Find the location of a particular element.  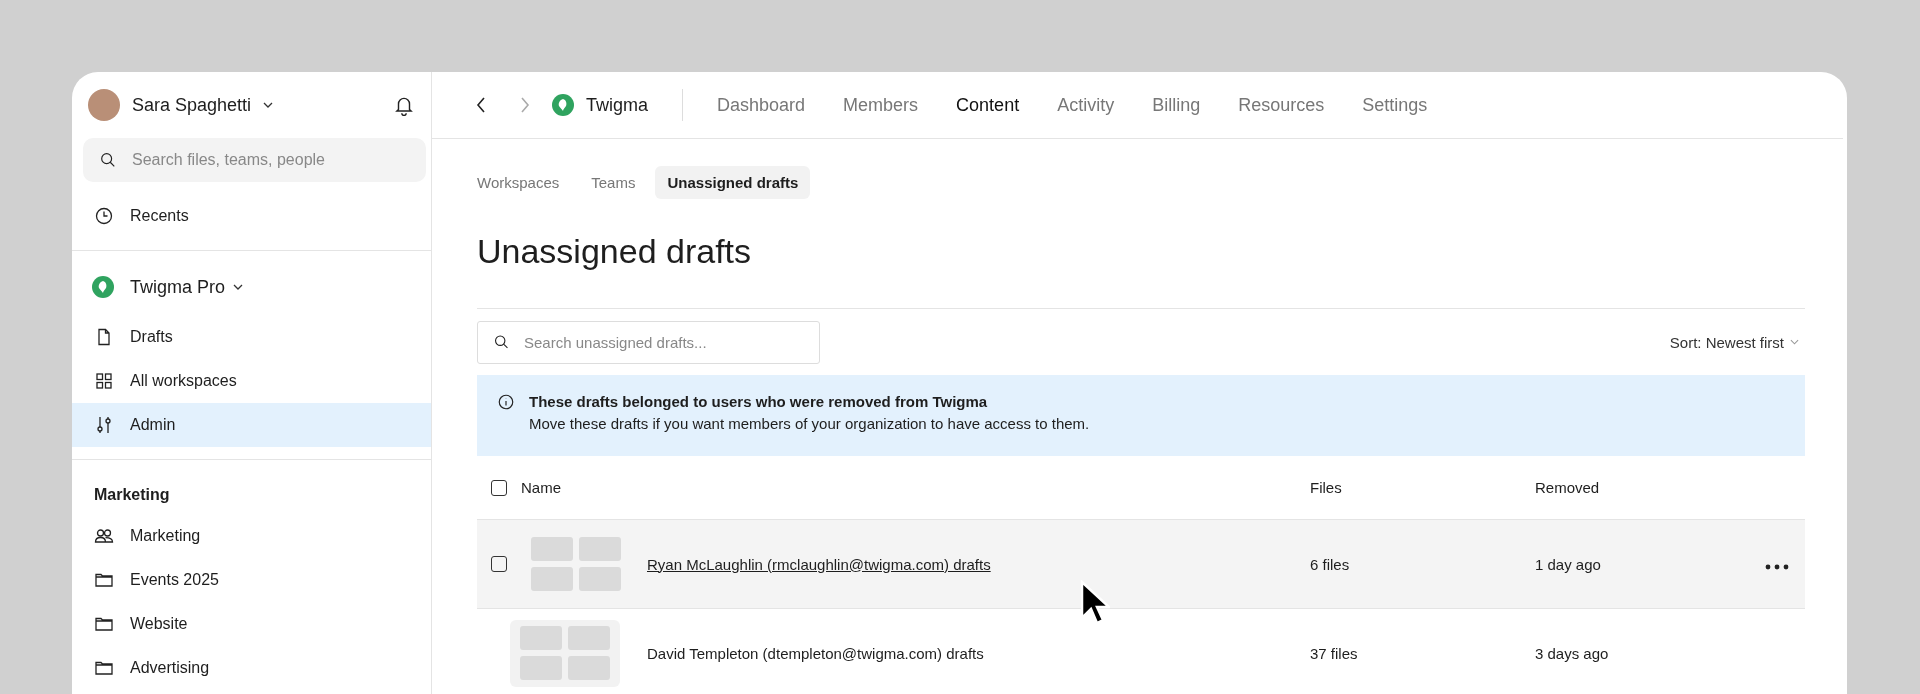

sidebar-item: Admin is located at coordinates (251, 425).